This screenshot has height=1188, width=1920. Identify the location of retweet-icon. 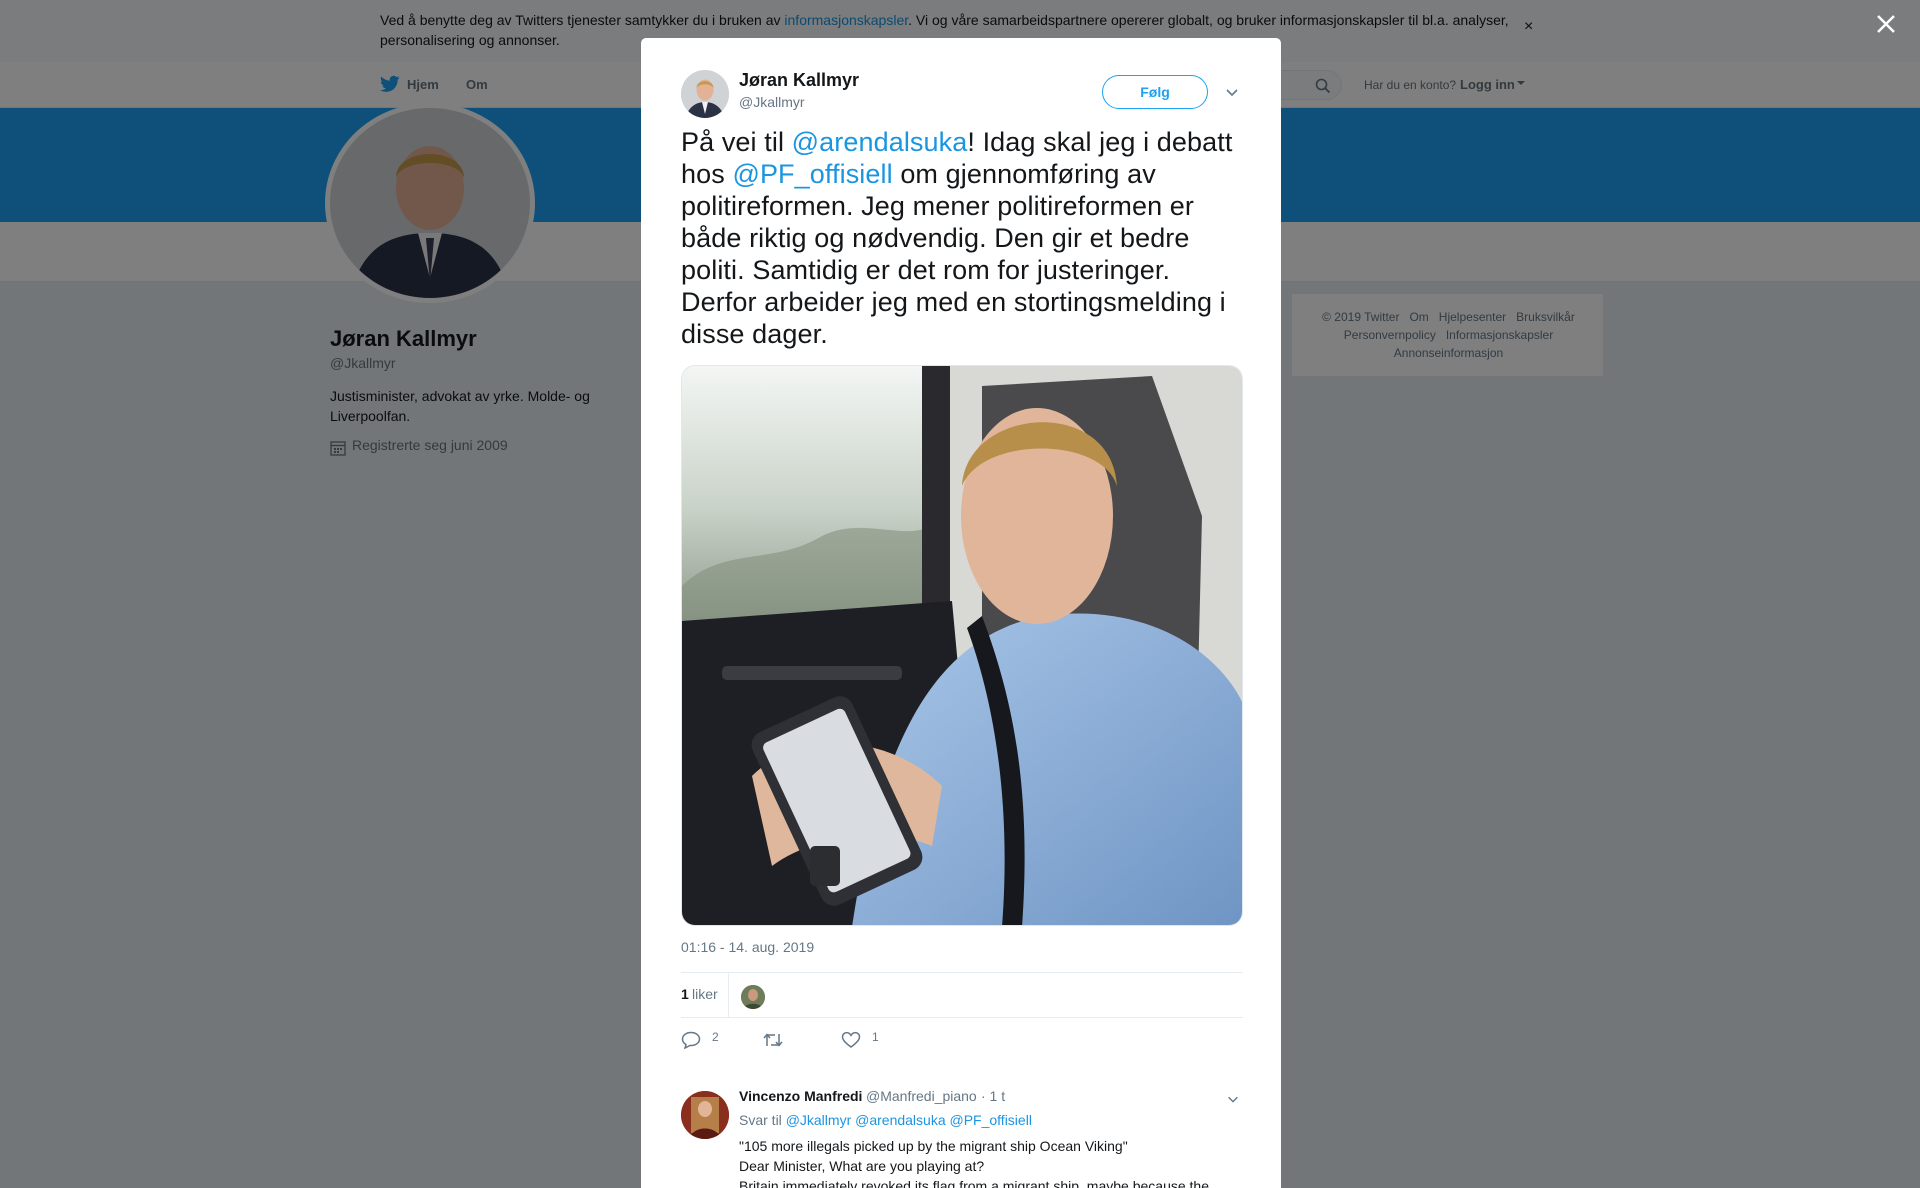
(773, 1040).